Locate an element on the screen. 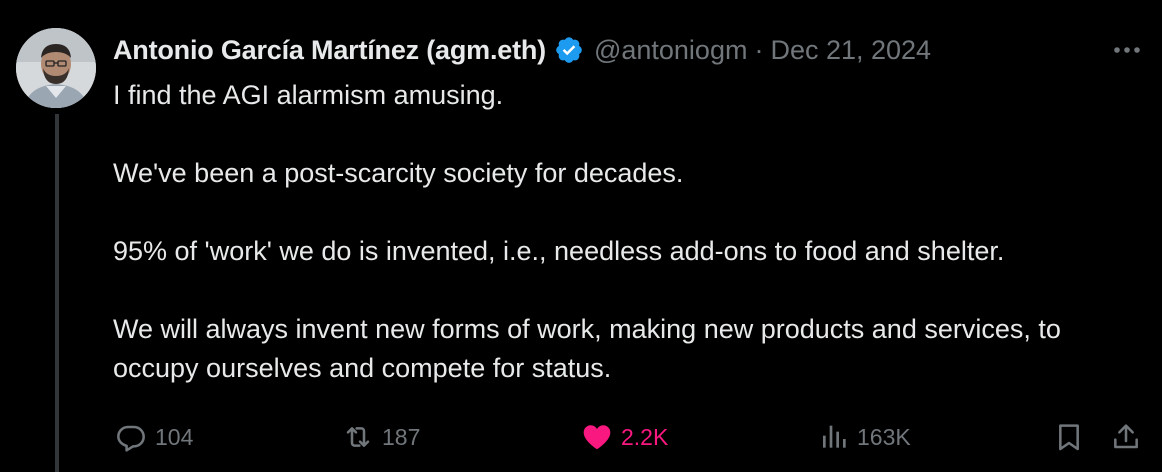 The width and height of the screenshot is (1162, 472). like-count: 2.2K is located at coordinates (645, 436).